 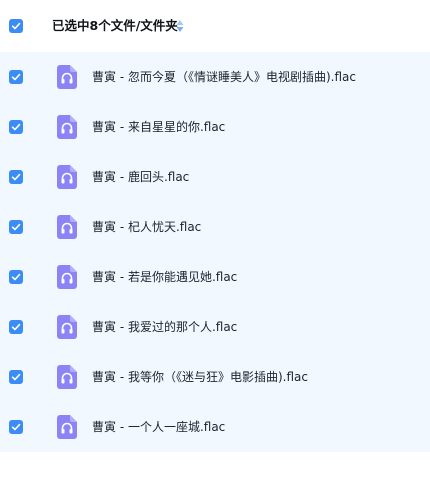 I want to click on file-name: 曹寅 - 我等你（《迷与狂》电影插曲).flac, so click(x=200, y=377).